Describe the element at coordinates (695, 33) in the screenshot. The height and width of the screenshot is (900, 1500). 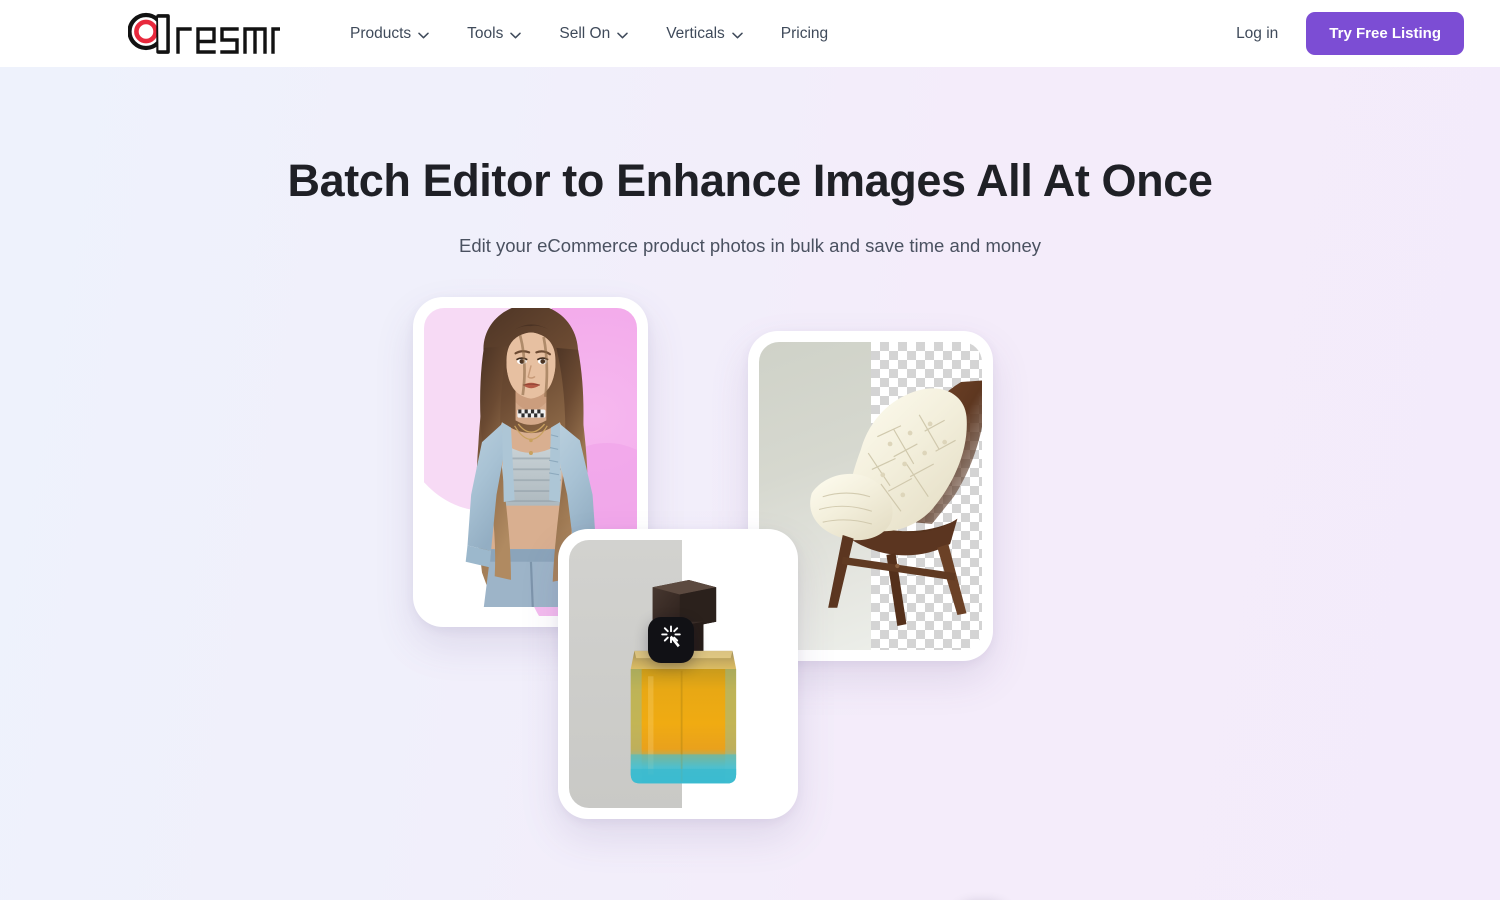
I see `nav-item-label: Verticals` at that location.